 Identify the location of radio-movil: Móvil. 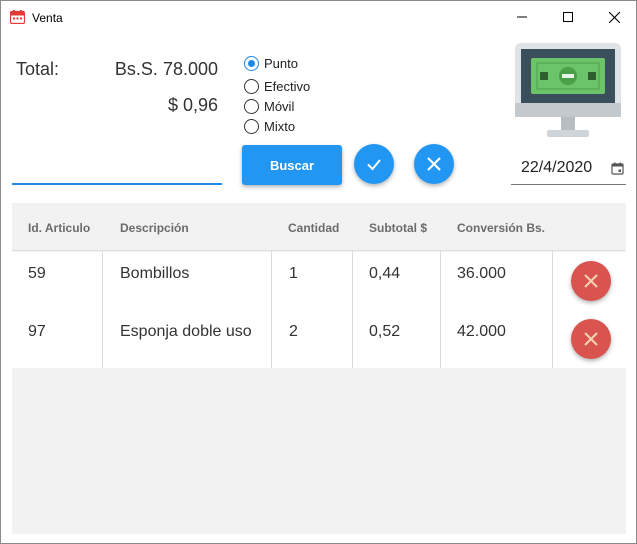
(269, 106).